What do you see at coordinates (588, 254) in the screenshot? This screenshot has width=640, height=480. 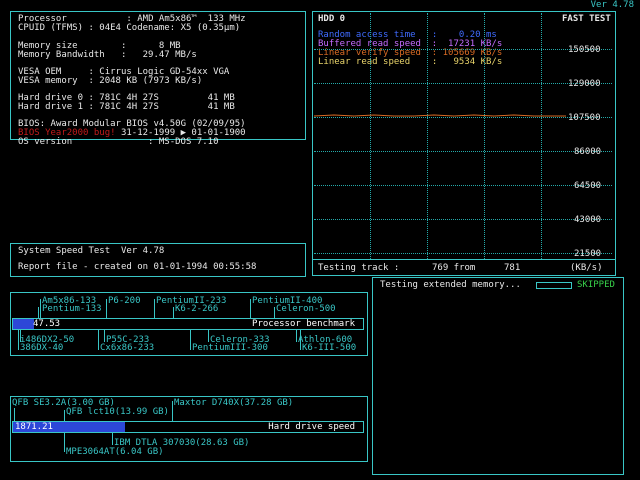 I see `y-tick-21500: 21500` at bounding box center [588, 254].